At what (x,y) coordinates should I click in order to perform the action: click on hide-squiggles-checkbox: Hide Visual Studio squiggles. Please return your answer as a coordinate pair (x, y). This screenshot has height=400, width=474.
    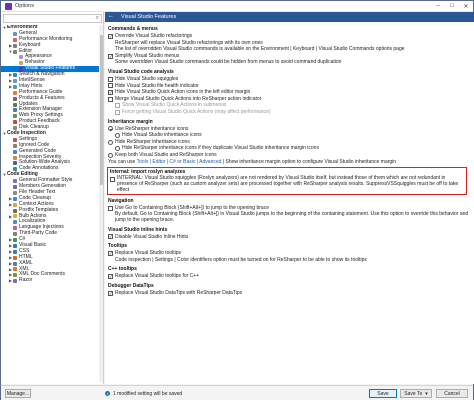
    Looking at the image, I should click on (288, 79).